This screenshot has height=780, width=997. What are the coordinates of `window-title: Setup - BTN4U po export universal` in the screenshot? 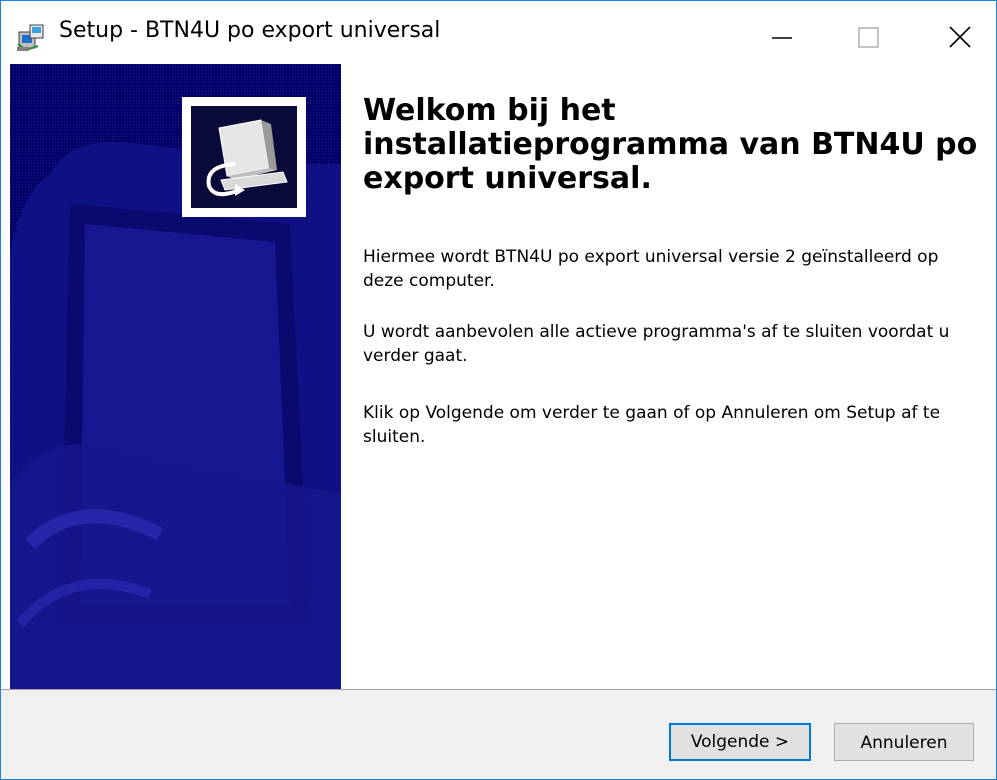 It's located at (250, 30).